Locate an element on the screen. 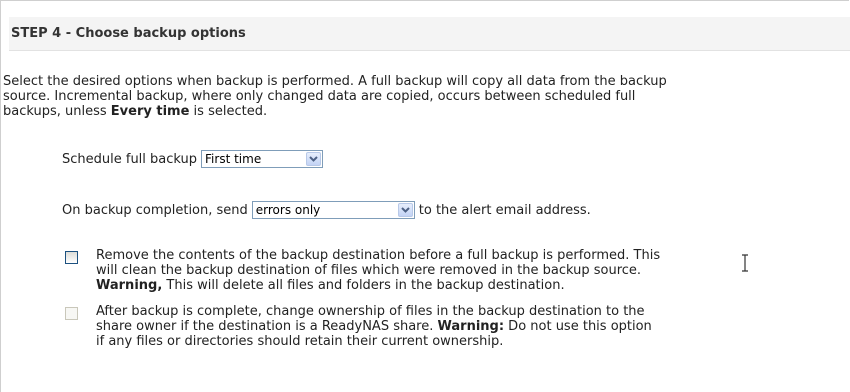  send-label-post: to the alert email address. is located at coordinates (504, 210).